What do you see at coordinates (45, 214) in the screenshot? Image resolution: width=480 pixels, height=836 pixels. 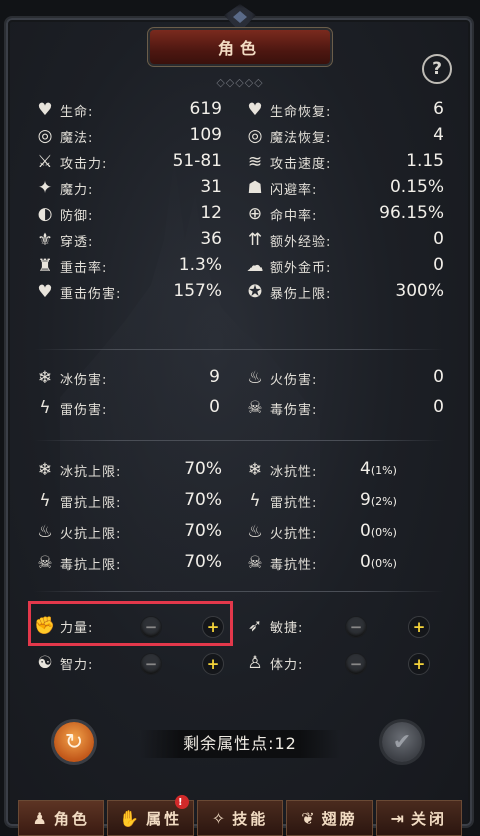 I see `shield-icon: ◐` at bounding box center [45, 214].